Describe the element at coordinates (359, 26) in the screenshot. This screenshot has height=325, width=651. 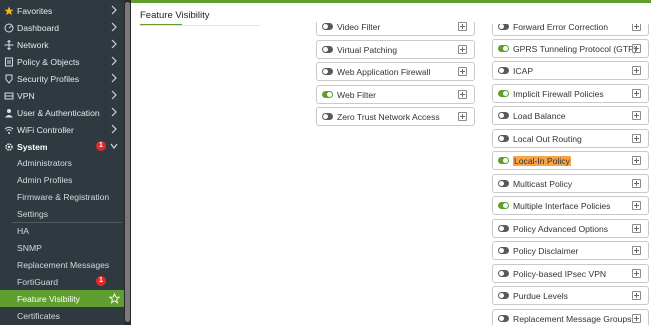
I see `feature-label: Video Filter` at that location.